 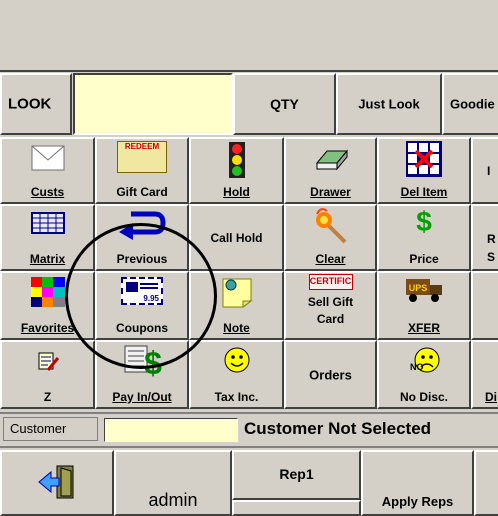 I want to click on just-look-label: Just Look, so click(x=389, y=104).